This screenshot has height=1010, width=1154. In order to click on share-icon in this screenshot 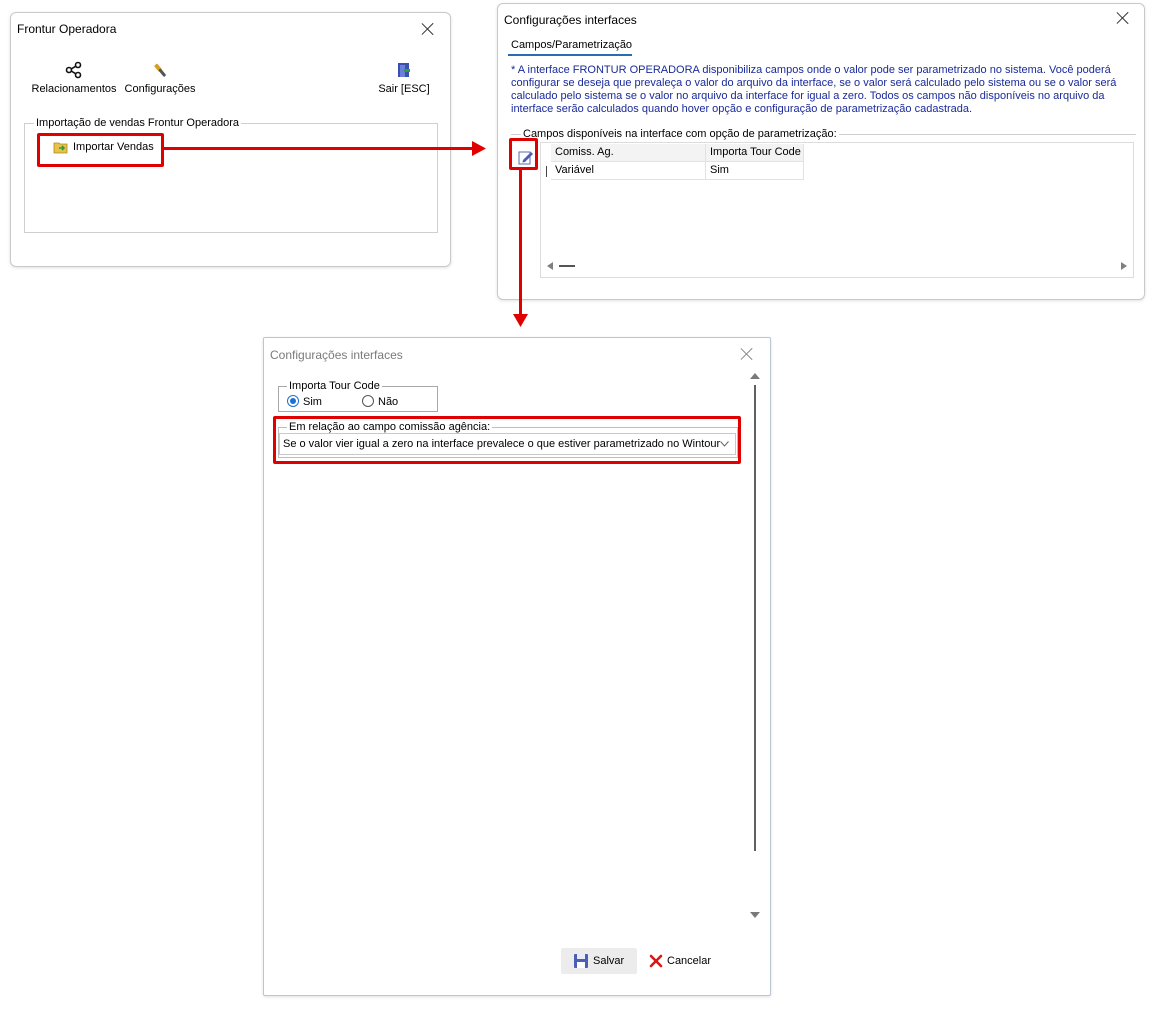, I will do `click(73, 70)`.